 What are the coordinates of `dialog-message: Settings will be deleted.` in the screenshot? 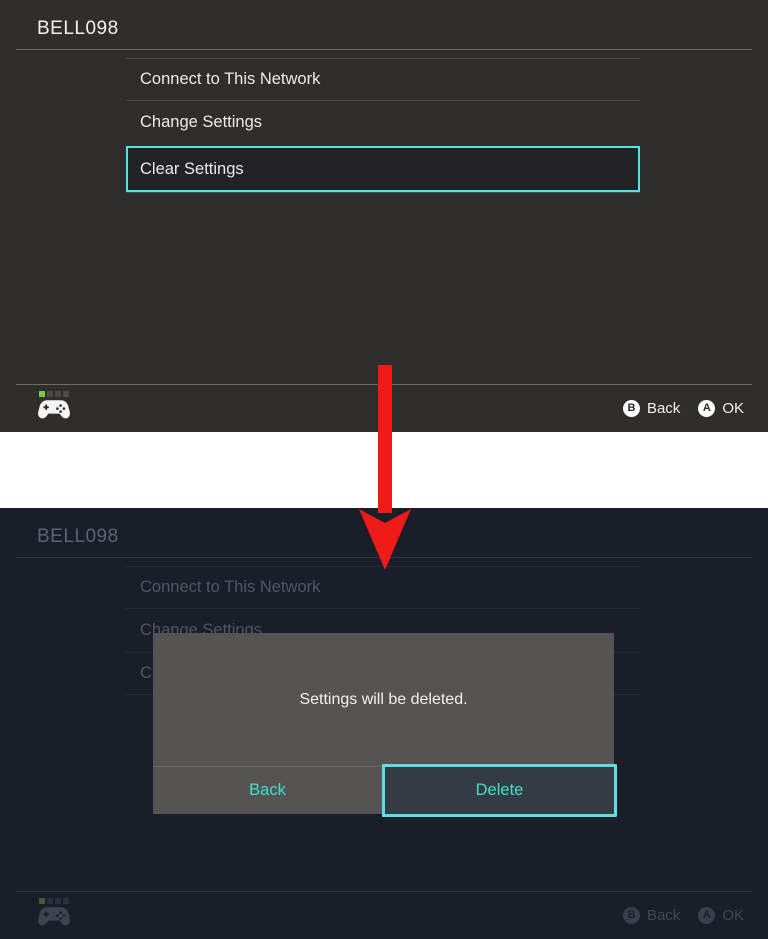 It's located at (383, 699).